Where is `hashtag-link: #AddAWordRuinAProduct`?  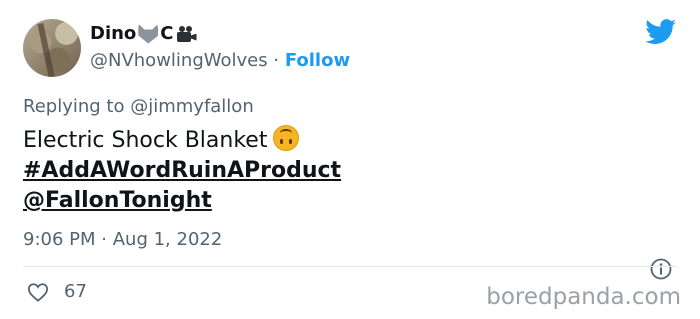
hashtag-link: #AddAWordRuinAProduct is located at coordinates (182, 171).